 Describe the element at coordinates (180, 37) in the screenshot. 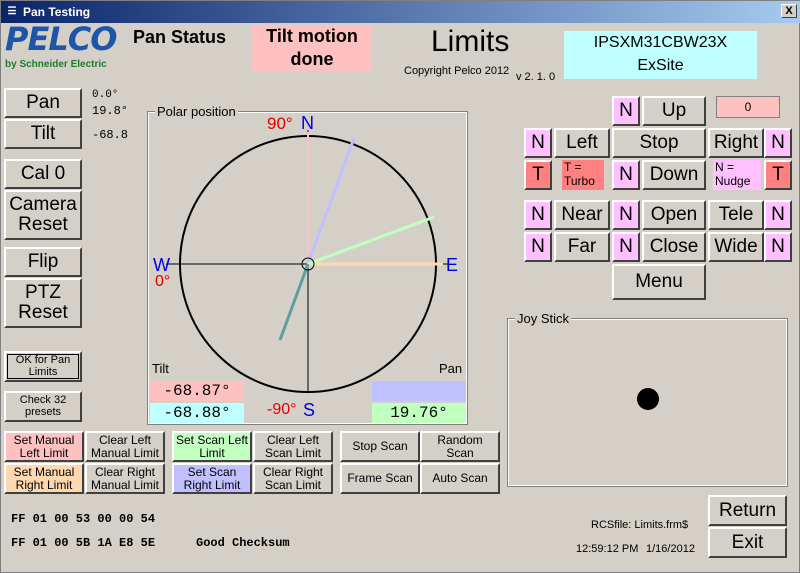

I see `pan-status-label: Pan Status` at that location.